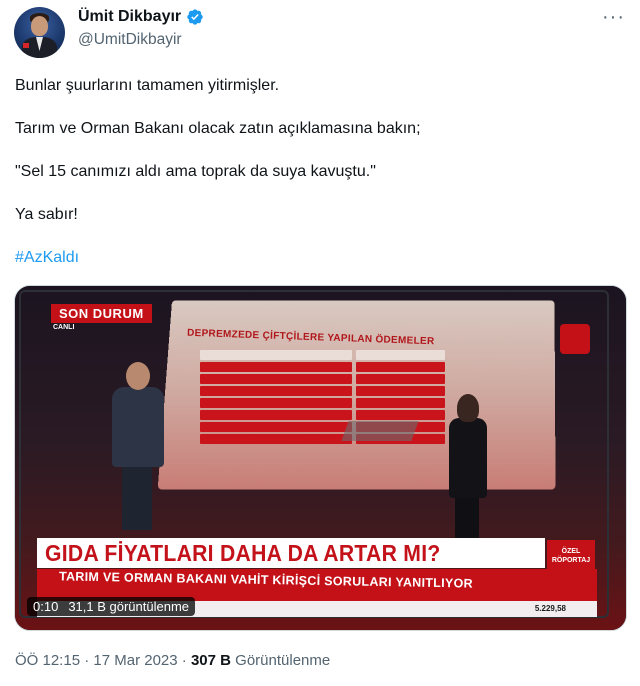 The height and width of the screenshot is (686, 640). What do you see at coordinates (129, 606) in the screenshot?
I see `video-views: 31,1 B görüntülenme` at bounding box center [129, 606].